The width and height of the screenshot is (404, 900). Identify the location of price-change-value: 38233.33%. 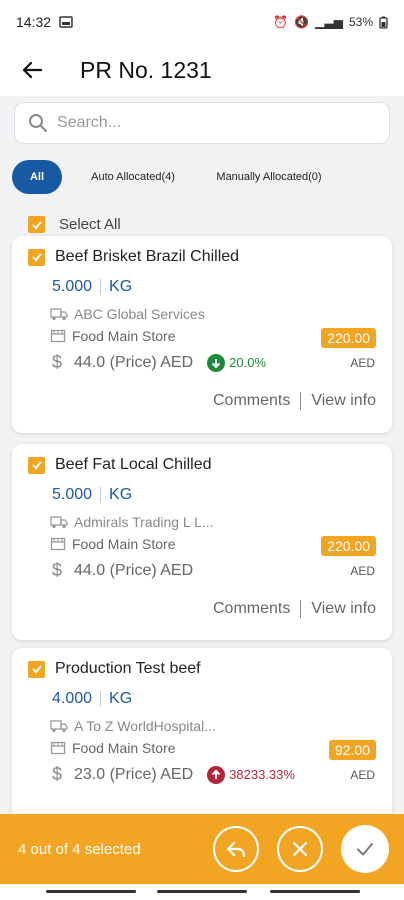
(262, 774).